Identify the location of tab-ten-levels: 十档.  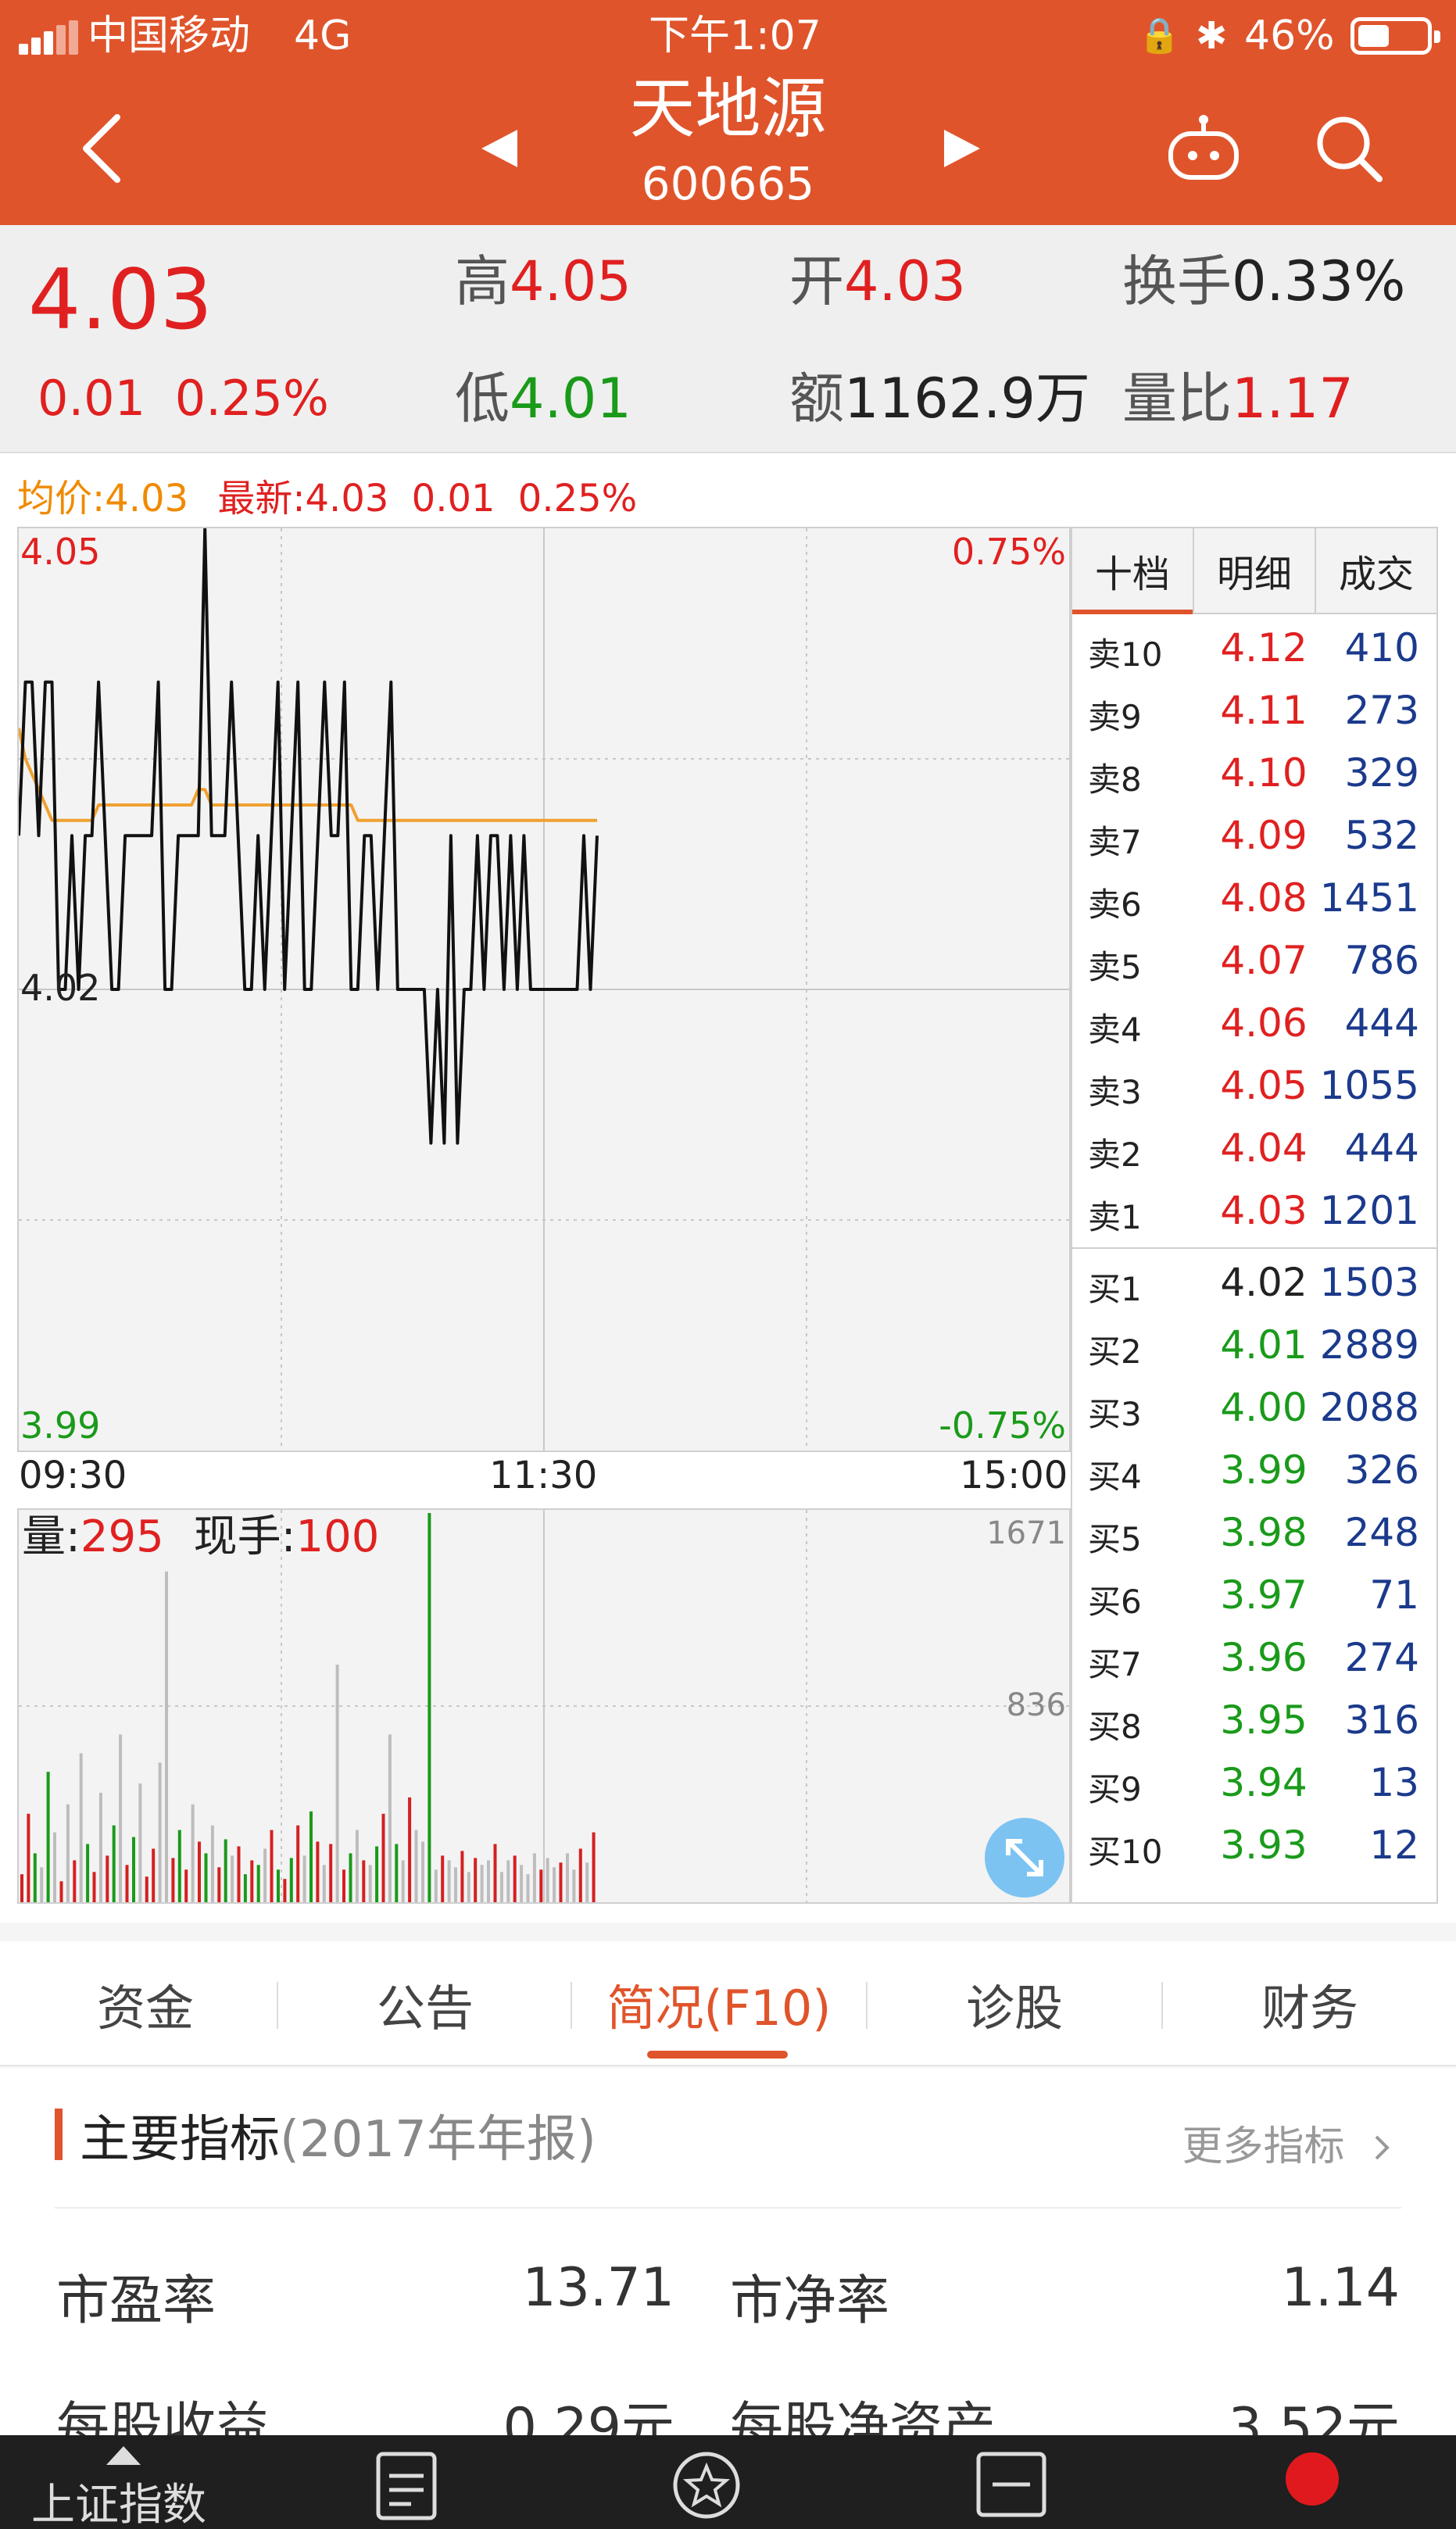
(1133, 571).